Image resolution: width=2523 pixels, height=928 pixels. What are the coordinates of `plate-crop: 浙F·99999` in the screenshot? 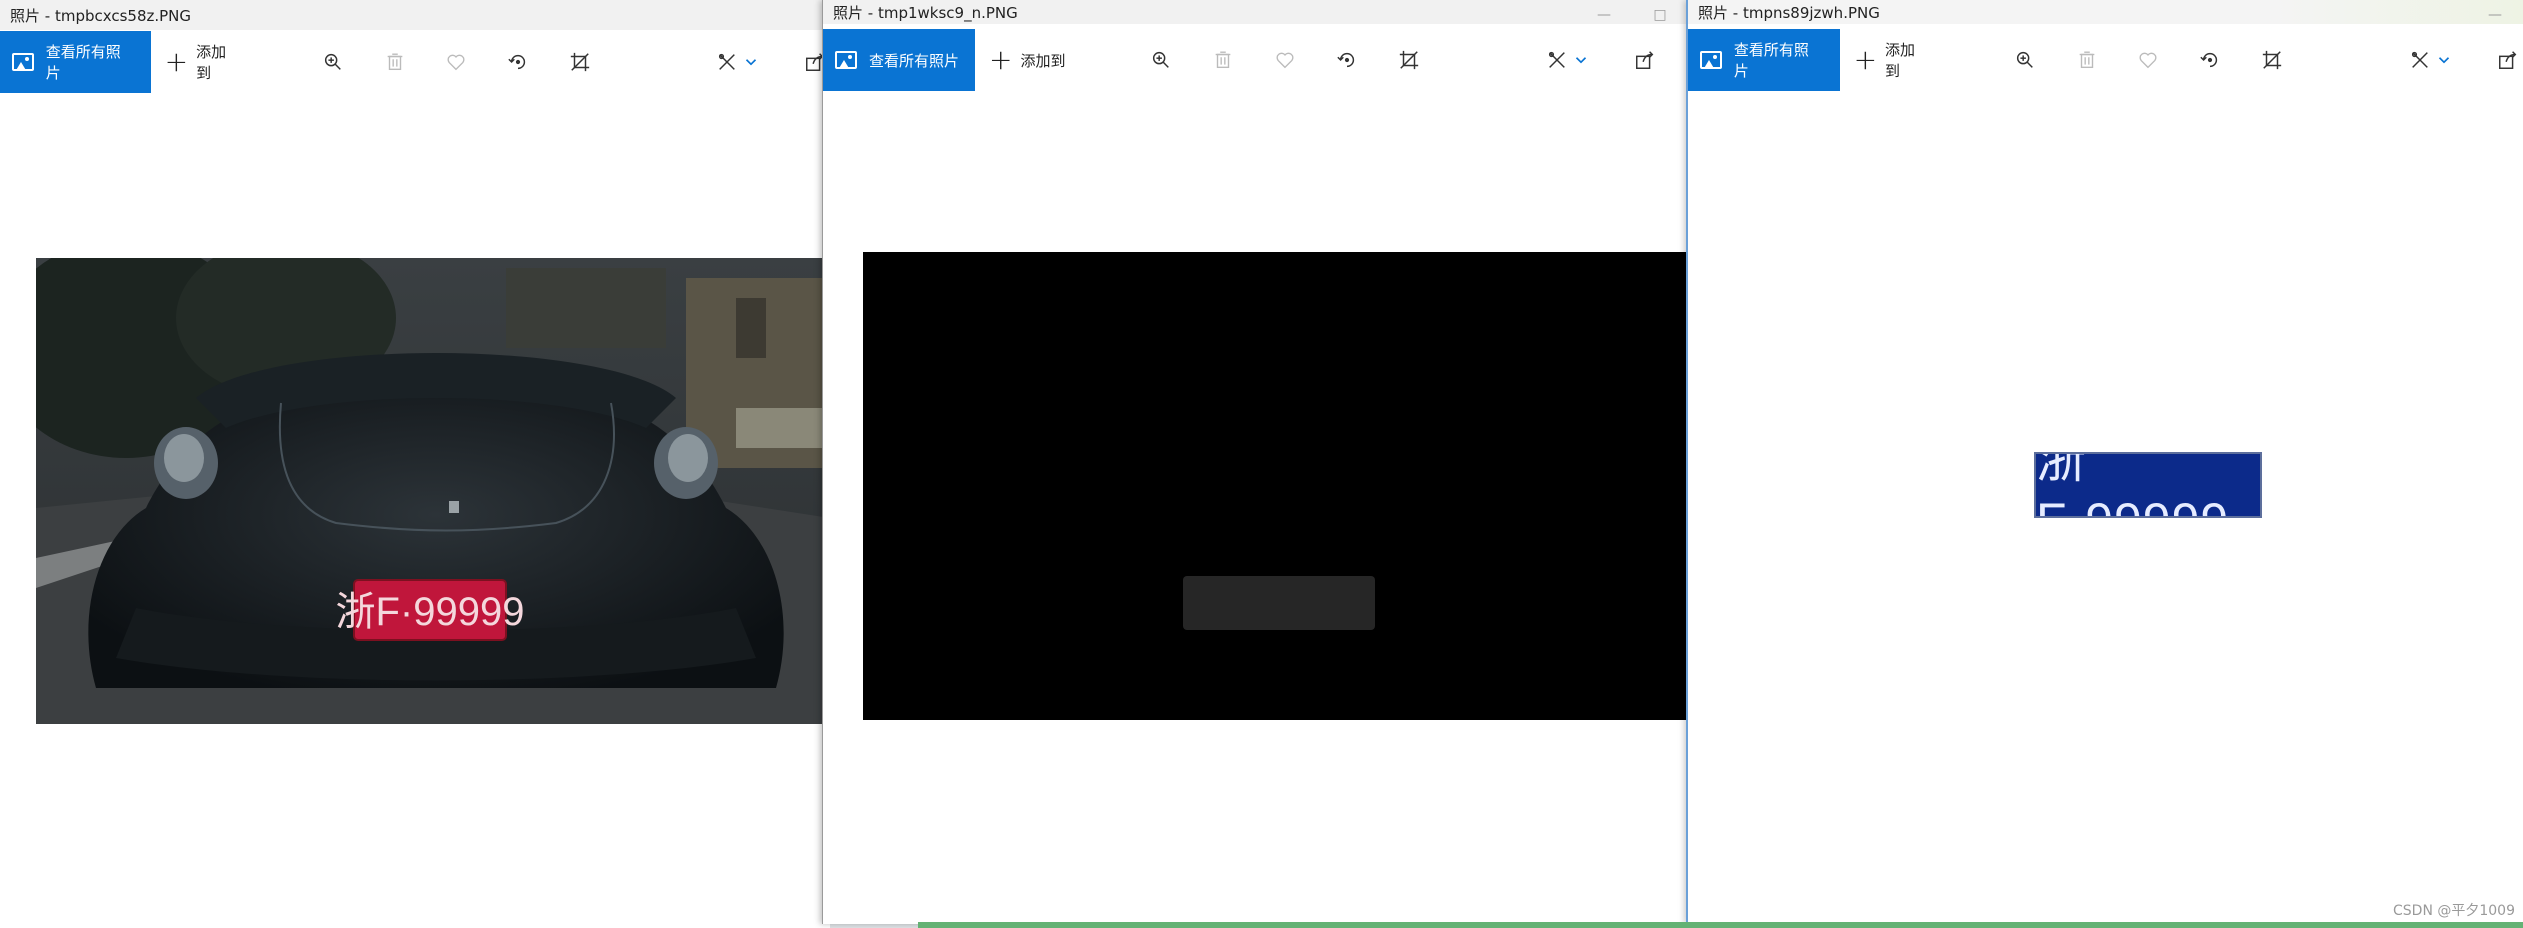 It's located at (2148, 485).